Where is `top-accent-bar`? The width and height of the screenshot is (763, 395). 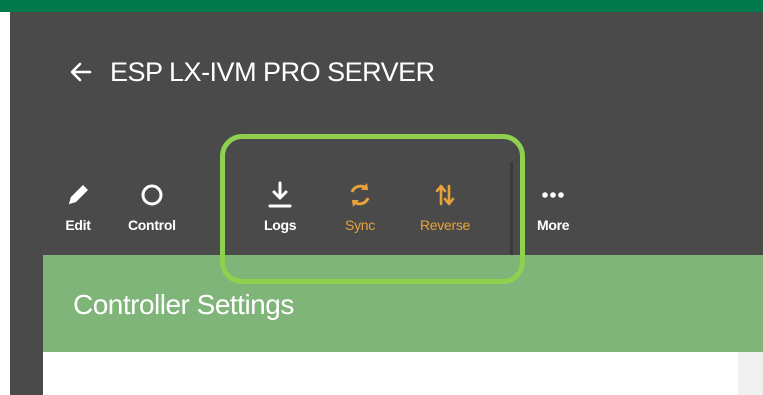
top-accent-bar is located at coordinates (381, 6).